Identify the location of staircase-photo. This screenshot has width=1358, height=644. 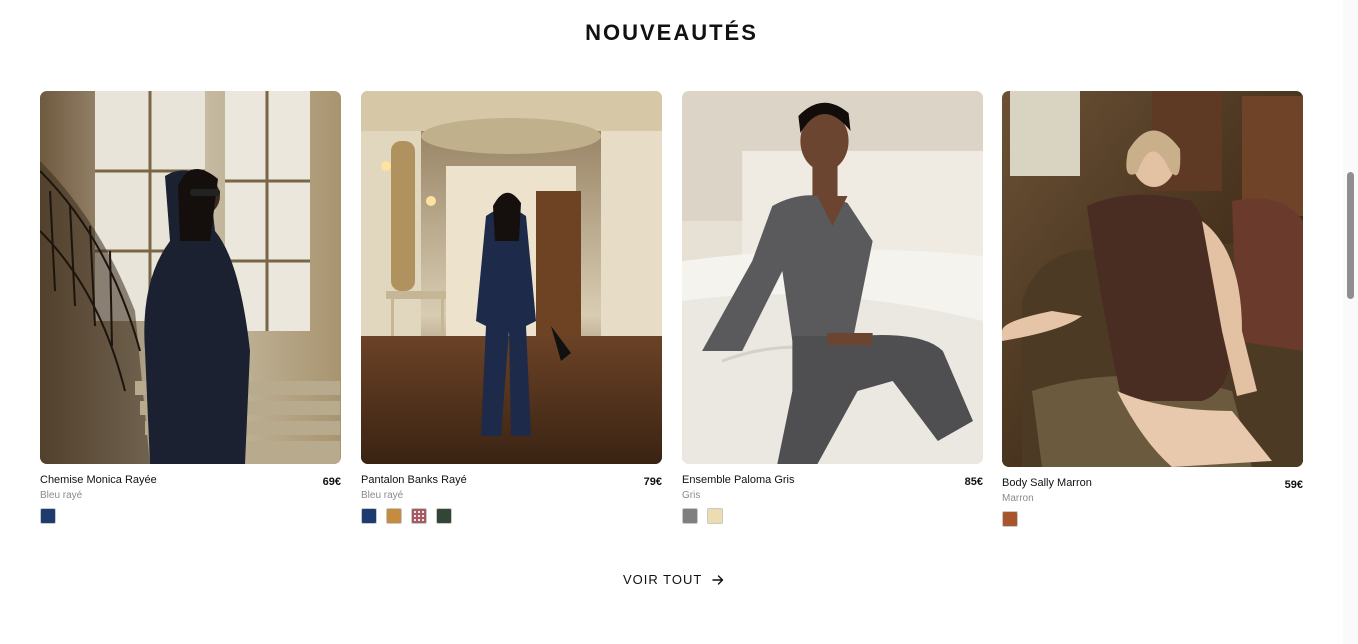
(190, 277).